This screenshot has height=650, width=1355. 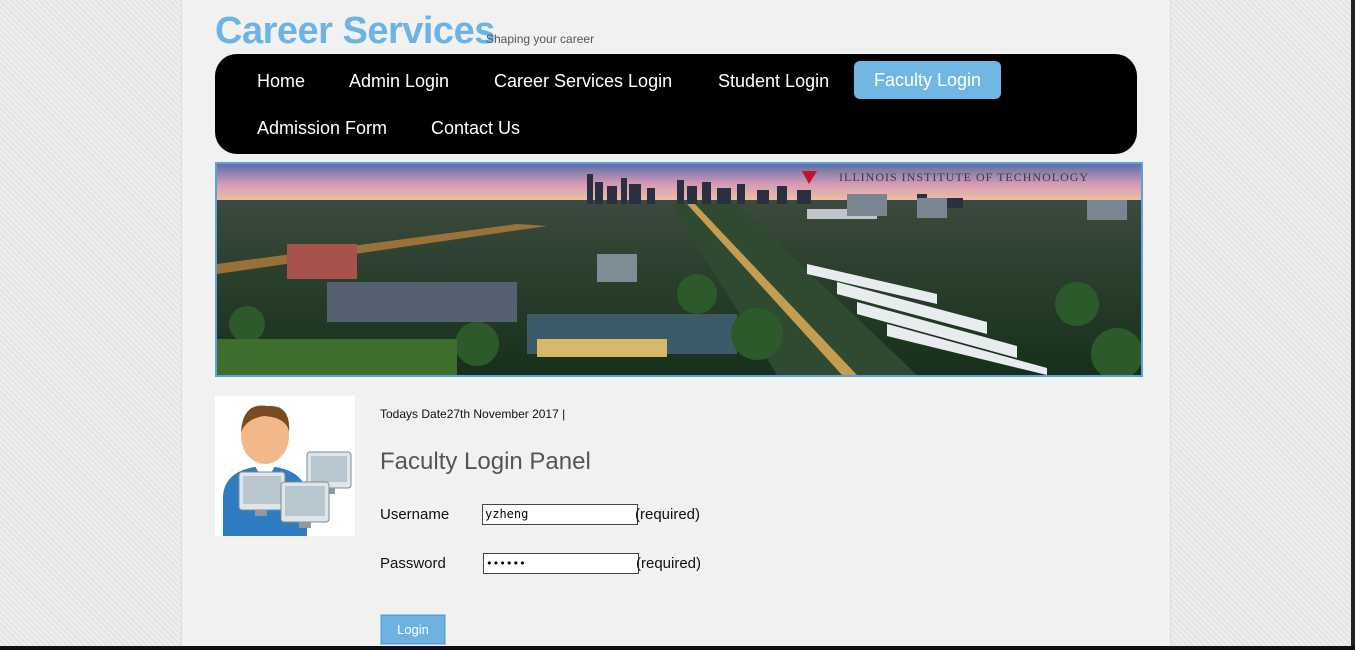 What do you see at coordinates (773, 81) in the screenshot?
I see `nav-student-login: Student Login` at bounding box center [773, 81].